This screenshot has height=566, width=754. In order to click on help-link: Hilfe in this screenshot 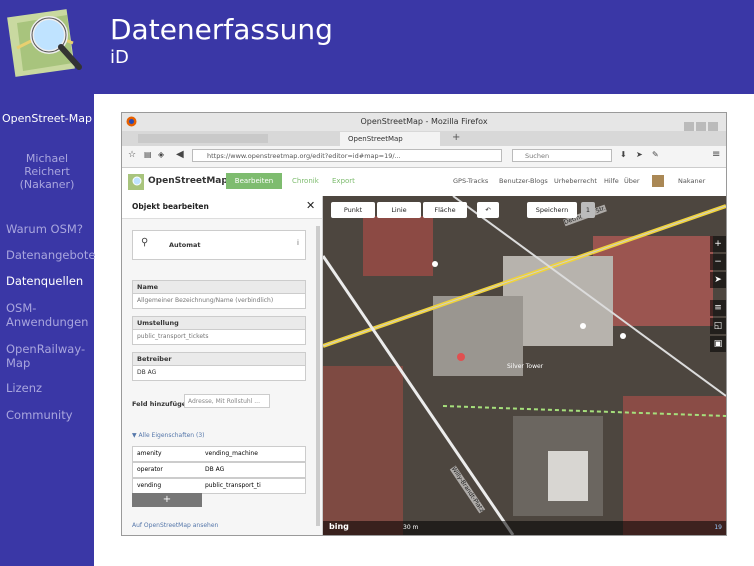, I will do `click(611, 181)`.